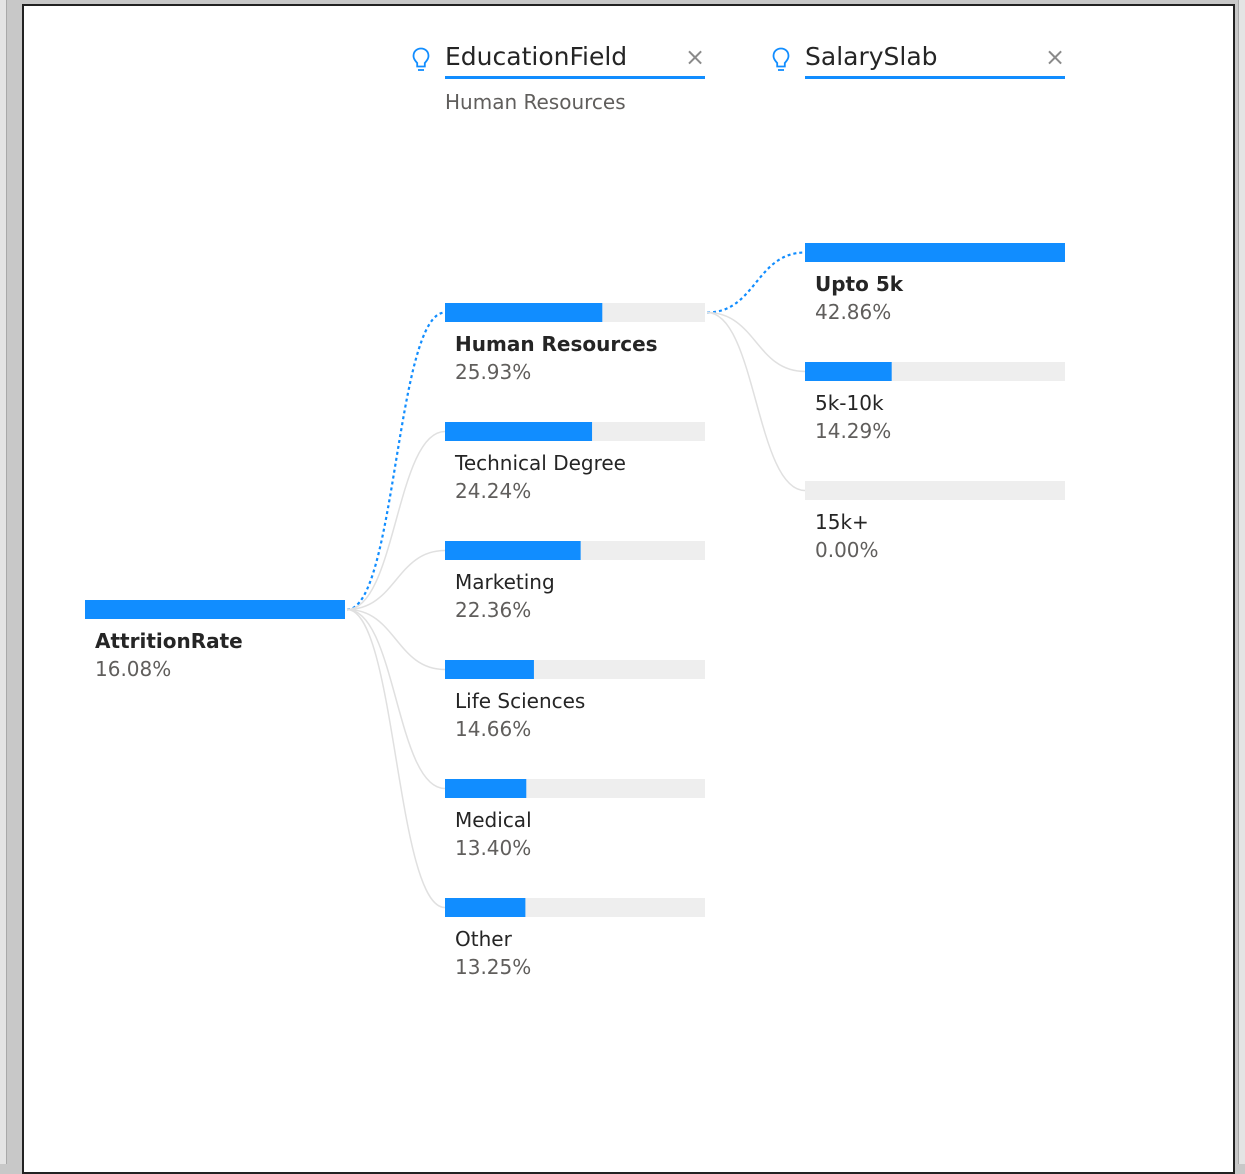  I want to click on tree-node-human-resources: Human Resources 25.93%, so click(575, 343).